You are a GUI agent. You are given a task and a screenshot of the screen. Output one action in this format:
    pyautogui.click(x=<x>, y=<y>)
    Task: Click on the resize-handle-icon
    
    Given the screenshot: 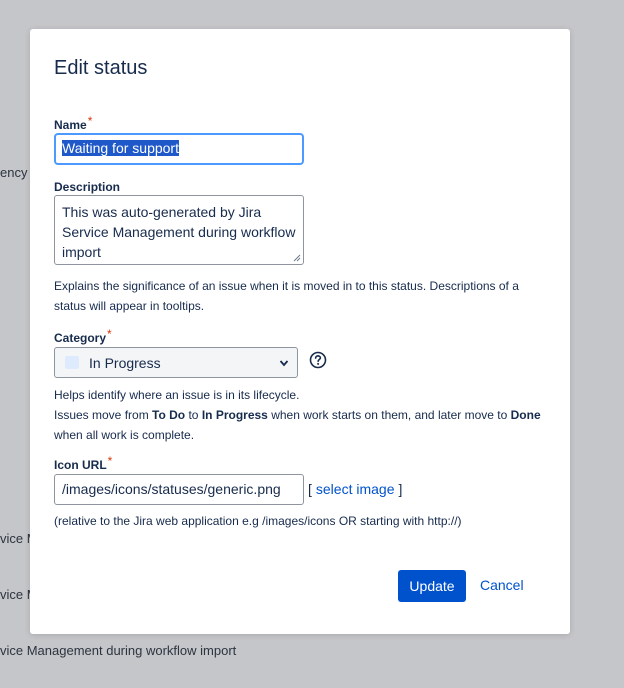 What is the action you would take?
    pyautogui.click(x=297, y=258)
    